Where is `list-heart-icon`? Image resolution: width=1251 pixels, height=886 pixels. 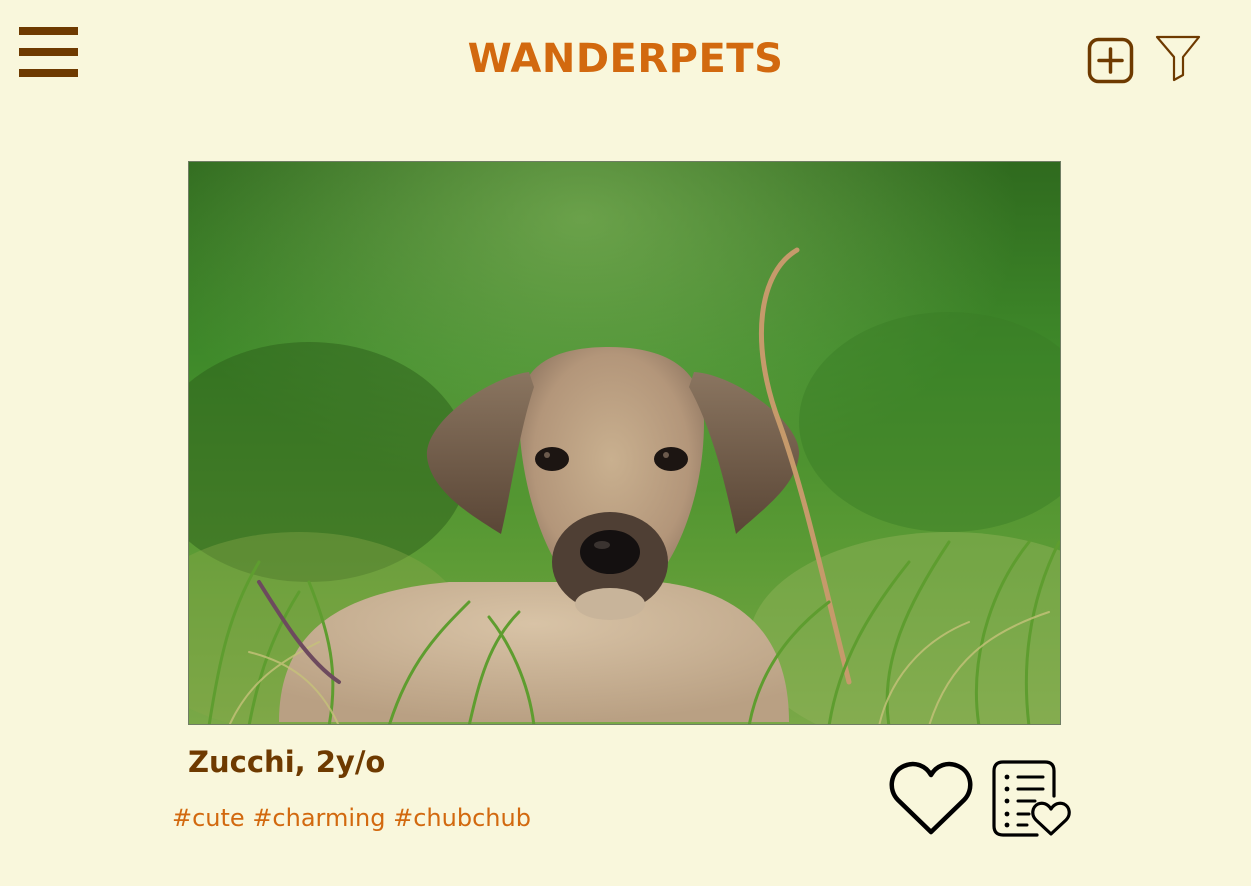
list-heart-icon is located at coordinates (1031, 798).